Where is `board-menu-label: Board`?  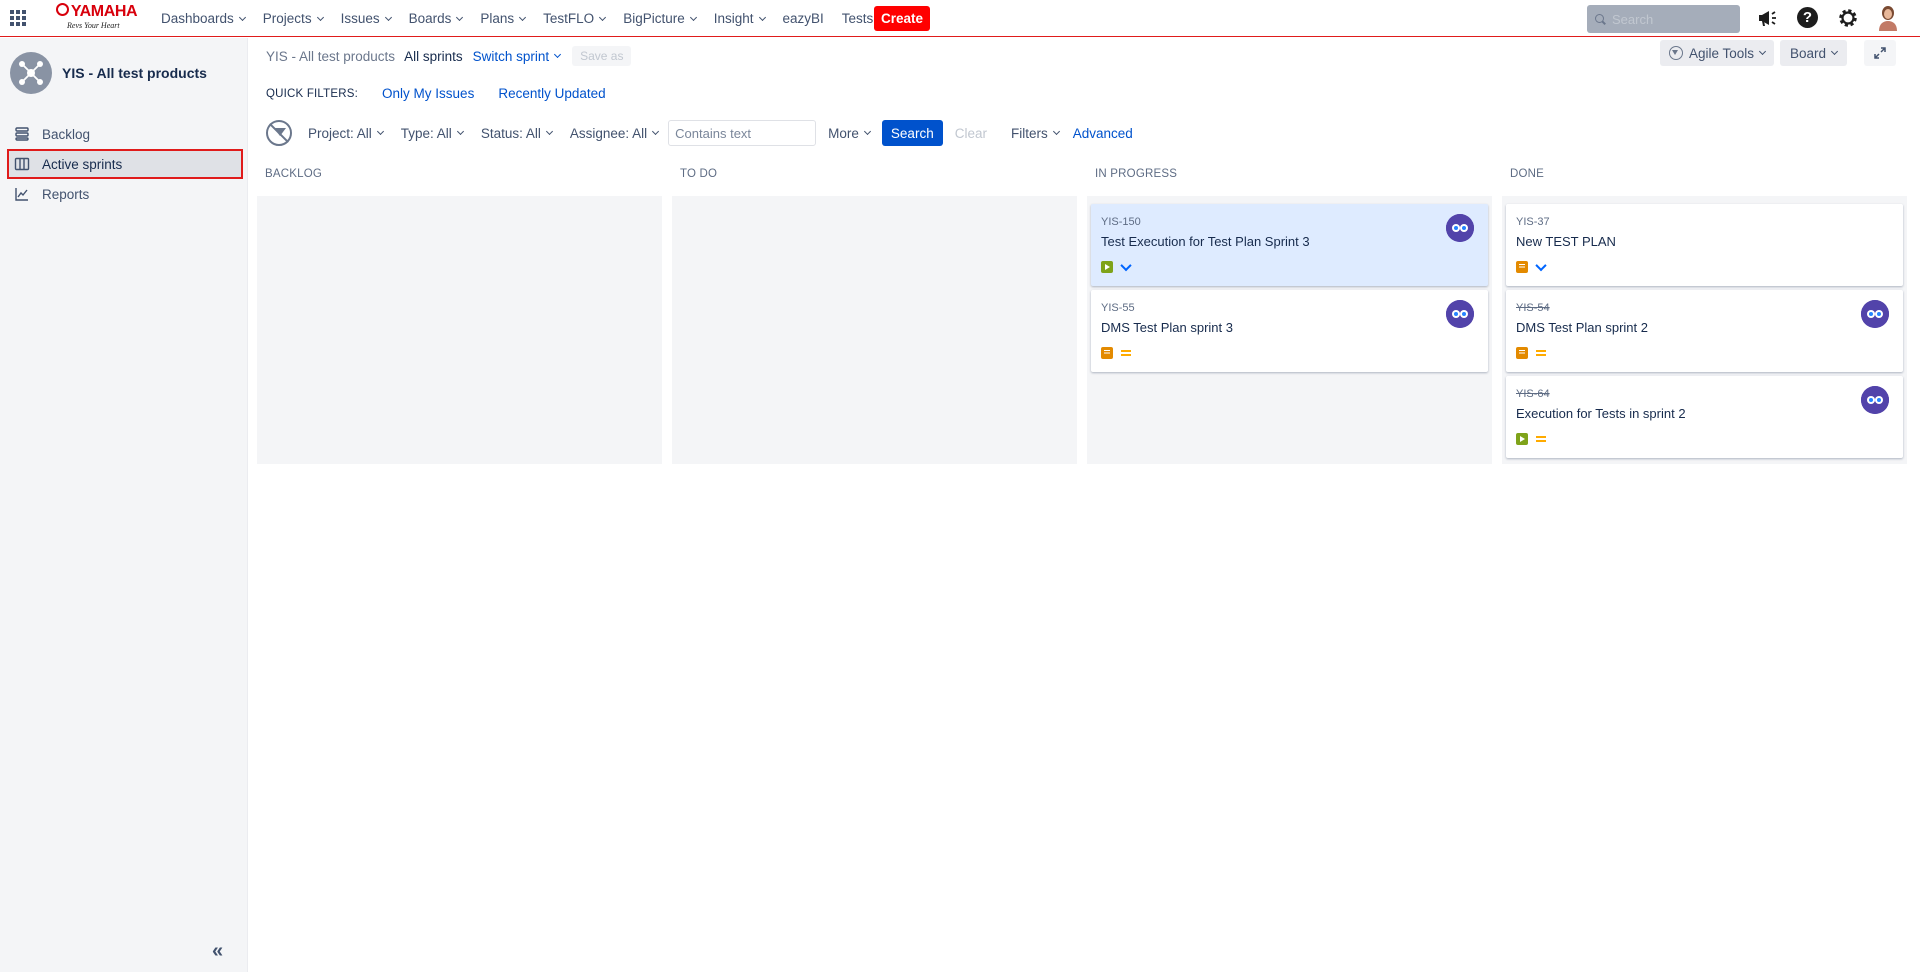
board-menu-label: Board is located at coordinates (1808, 53).